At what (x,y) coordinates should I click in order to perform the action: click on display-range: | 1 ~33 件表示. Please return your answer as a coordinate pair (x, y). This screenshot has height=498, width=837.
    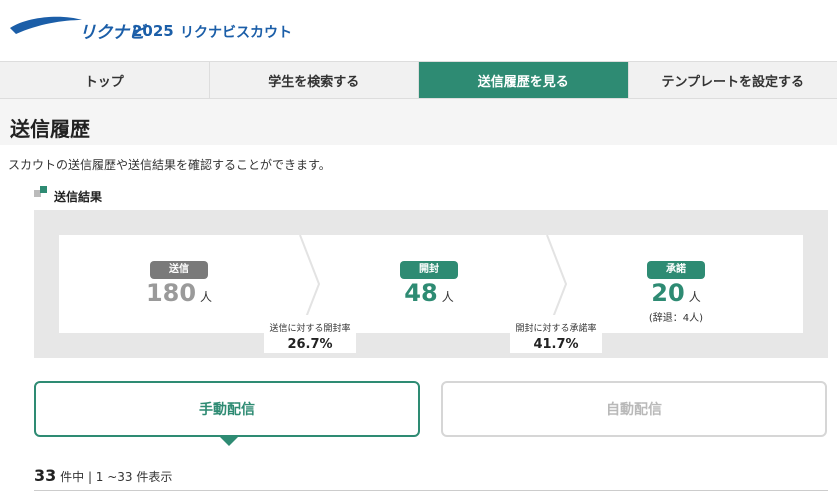
    Looking at the image, I should click on (130, 477).